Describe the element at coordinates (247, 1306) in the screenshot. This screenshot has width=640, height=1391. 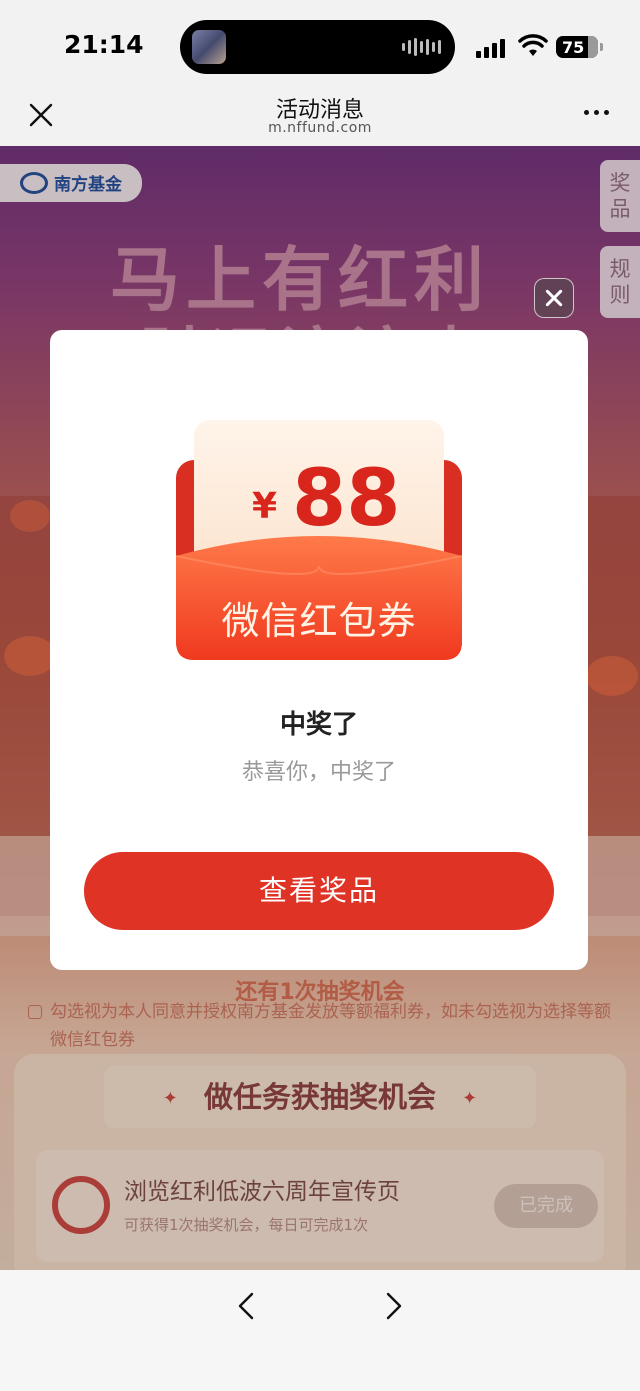
I see `back-icon` at that location.